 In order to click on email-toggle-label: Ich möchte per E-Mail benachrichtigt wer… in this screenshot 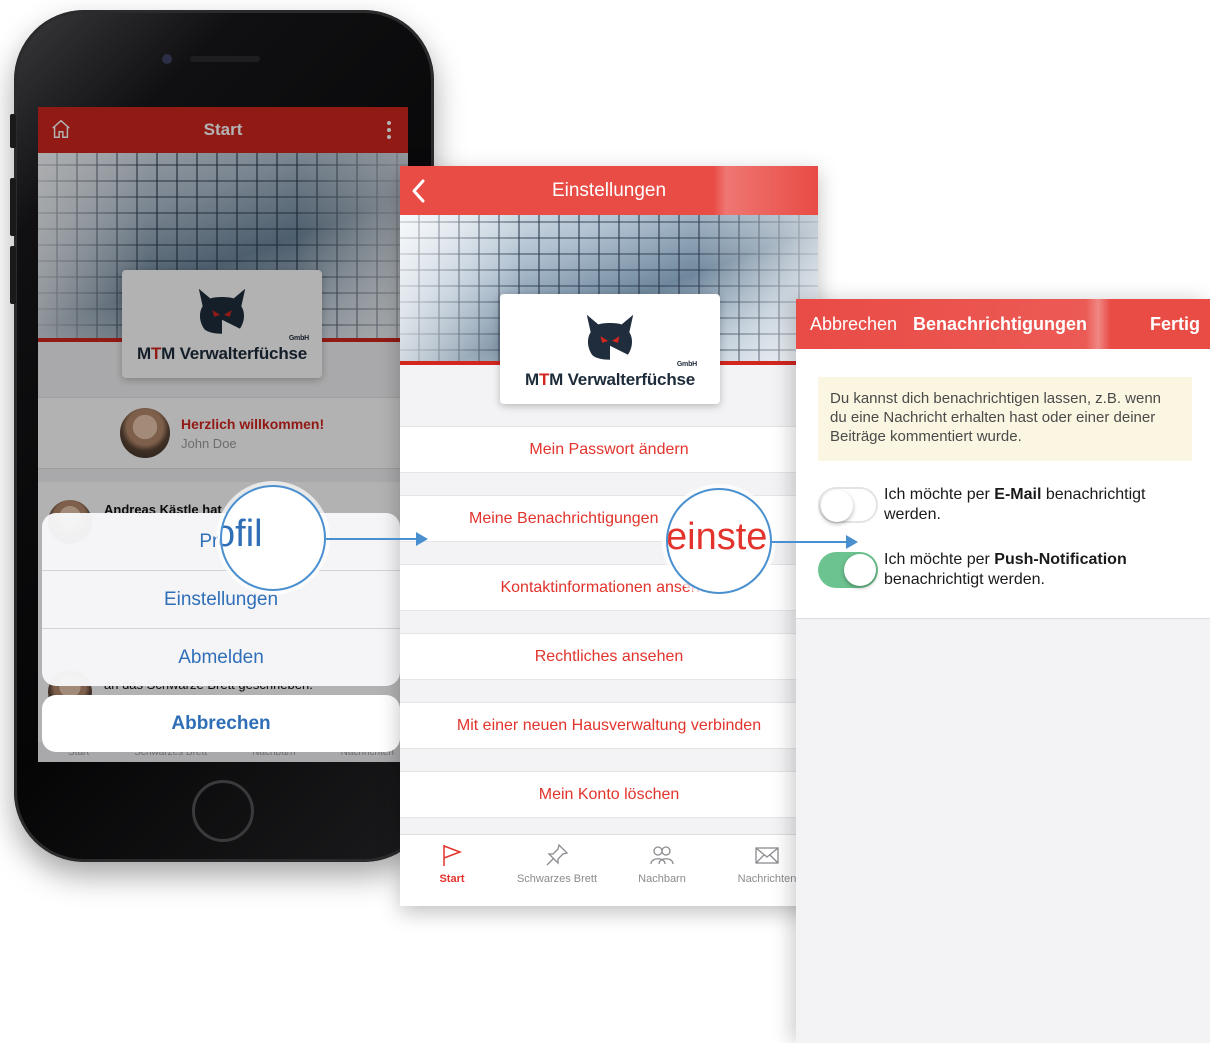, I will do `click(1015, 504)`.